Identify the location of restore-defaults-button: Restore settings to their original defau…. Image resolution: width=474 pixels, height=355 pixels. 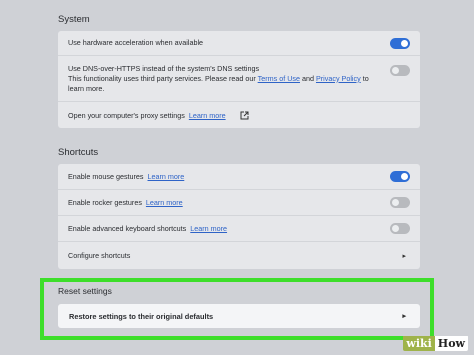
(239, 316).